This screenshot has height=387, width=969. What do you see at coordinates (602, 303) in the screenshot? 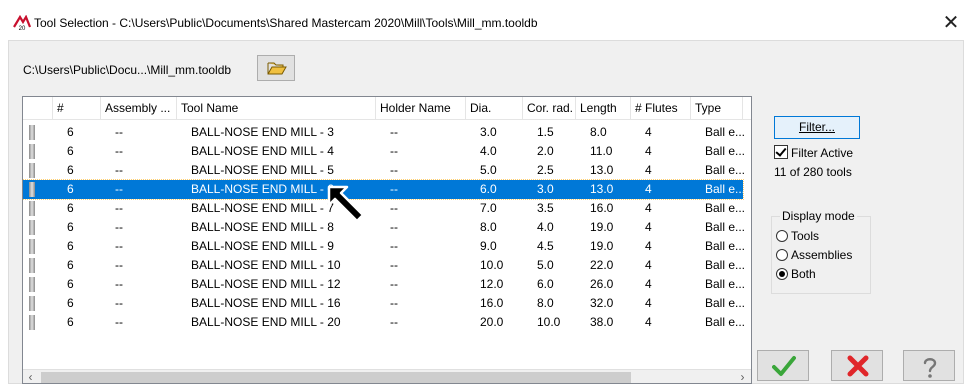
I see `table-cell-length: 32.0` at bounding box center [602, 303].